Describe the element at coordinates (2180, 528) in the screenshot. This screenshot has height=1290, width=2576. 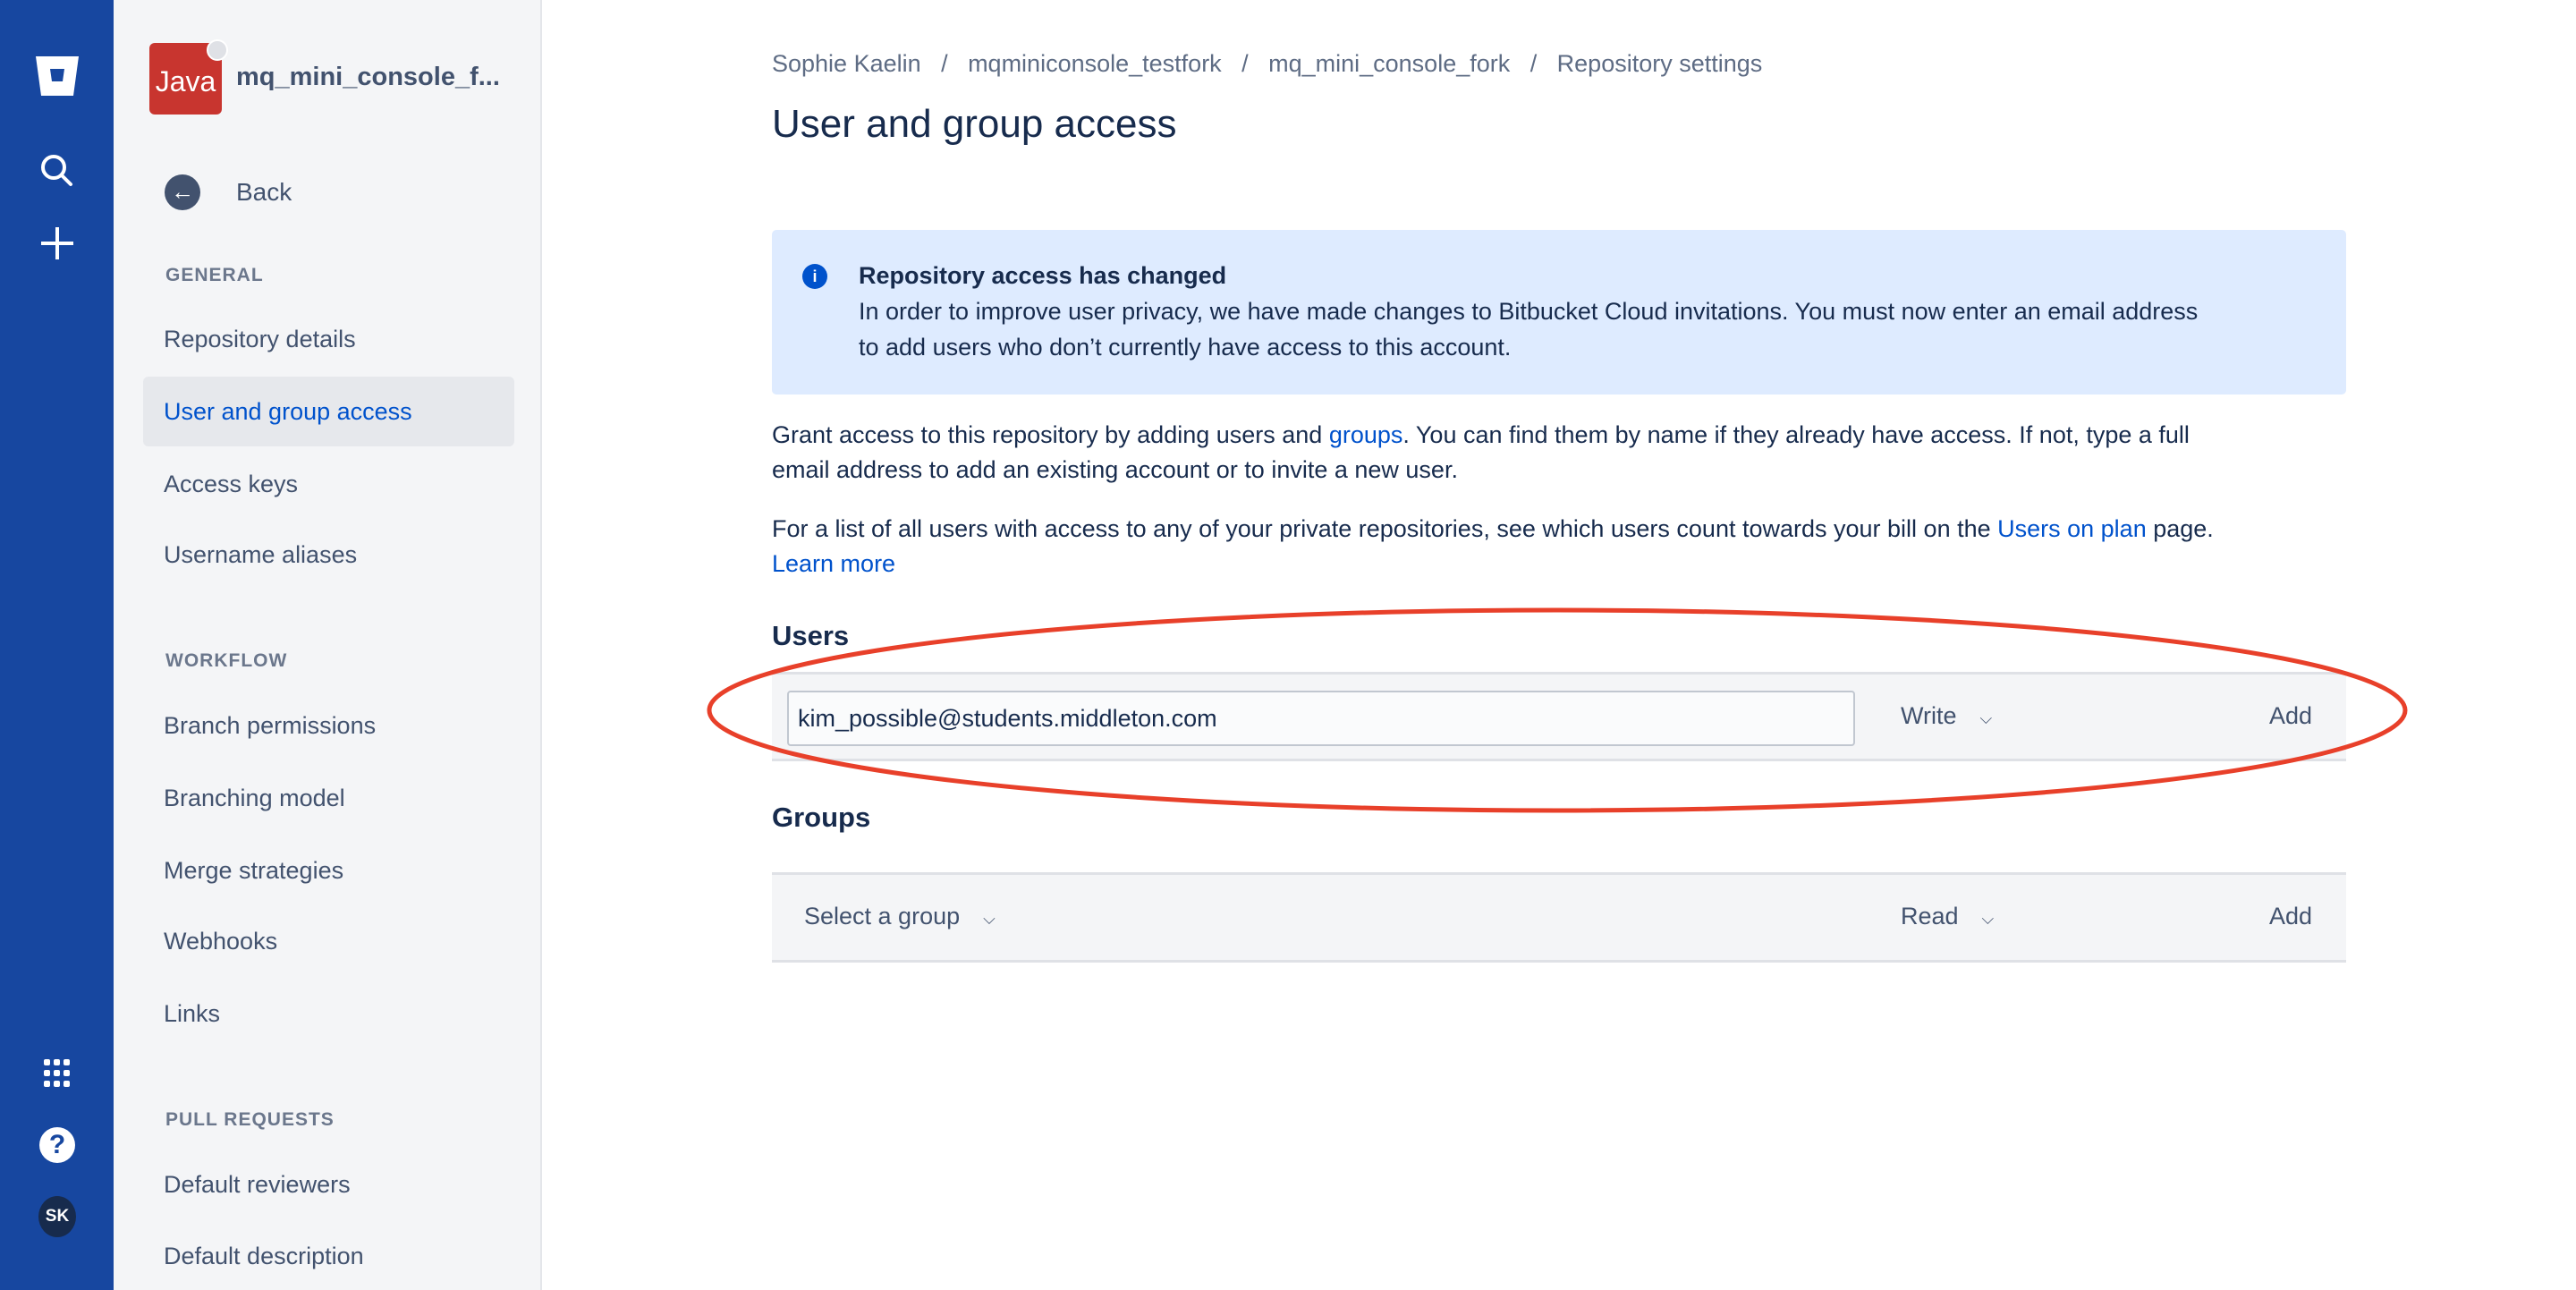
I see `text: page.` at that location.